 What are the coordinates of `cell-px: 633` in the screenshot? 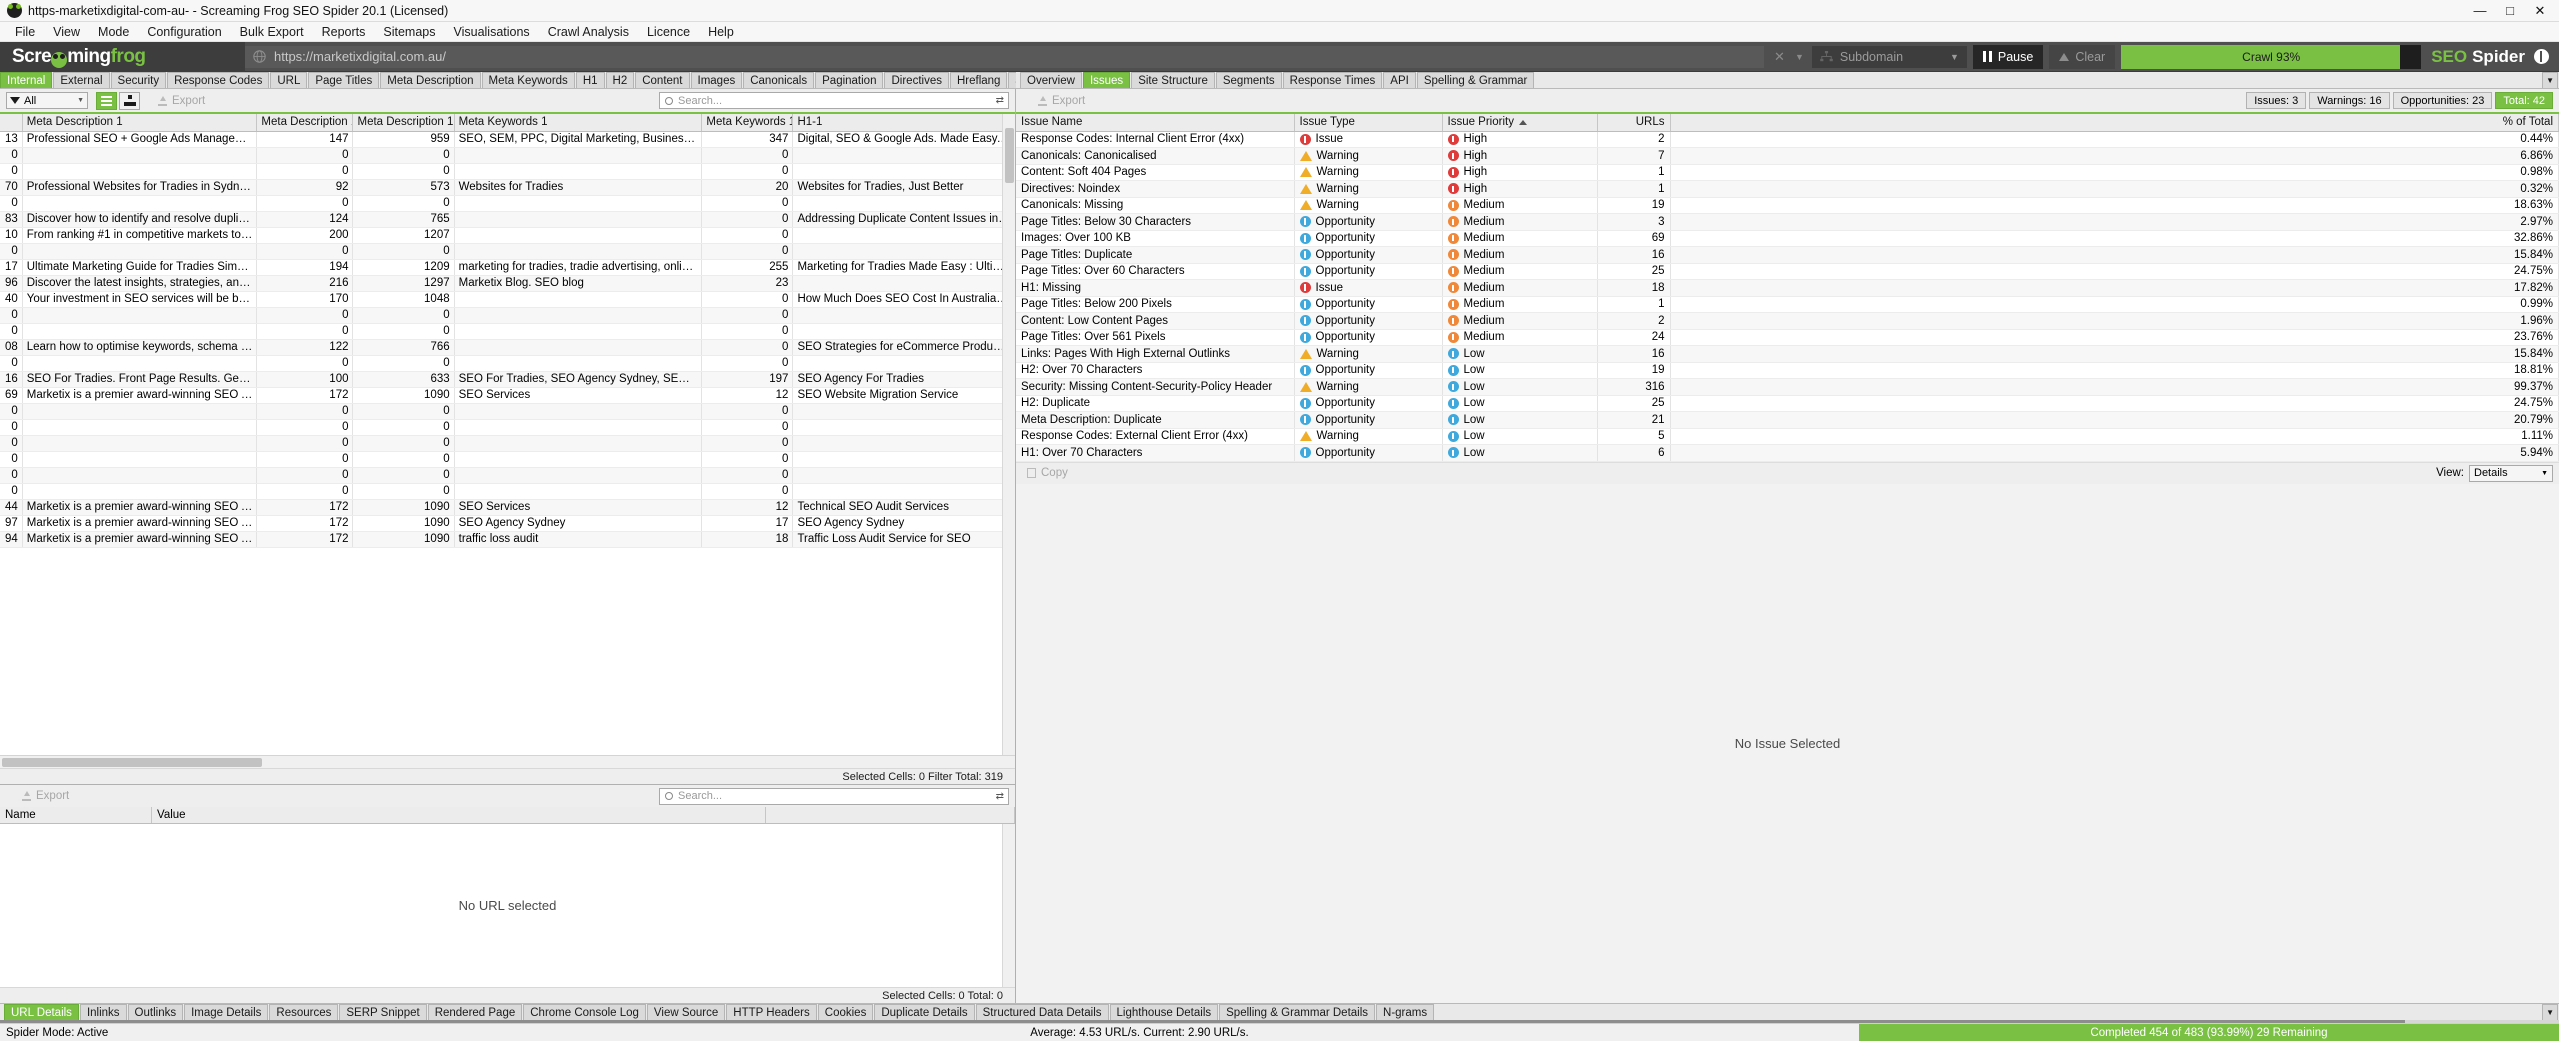 It's located at (403, 379).